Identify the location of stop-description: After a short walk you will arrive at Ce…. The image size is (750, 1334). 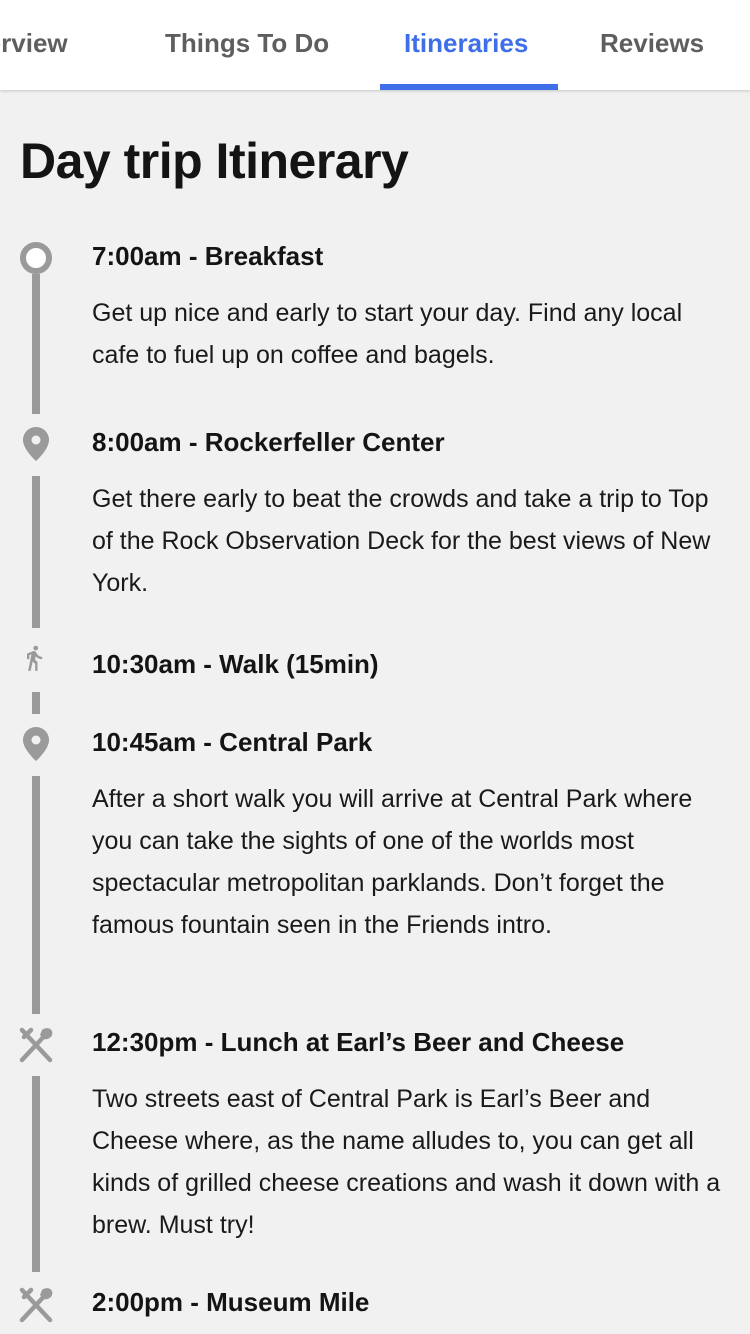
(392, 862).